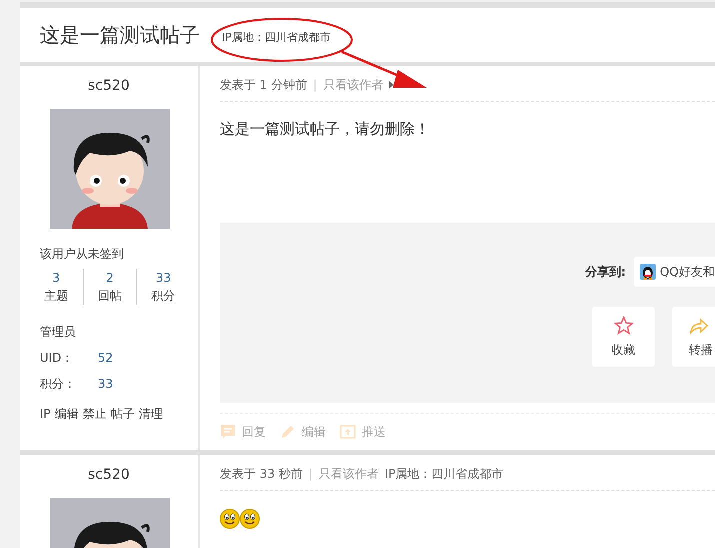 This screenshot has height=548, width=715. I want to click on share-qq-button: QQ好友和, so click(674, 272).